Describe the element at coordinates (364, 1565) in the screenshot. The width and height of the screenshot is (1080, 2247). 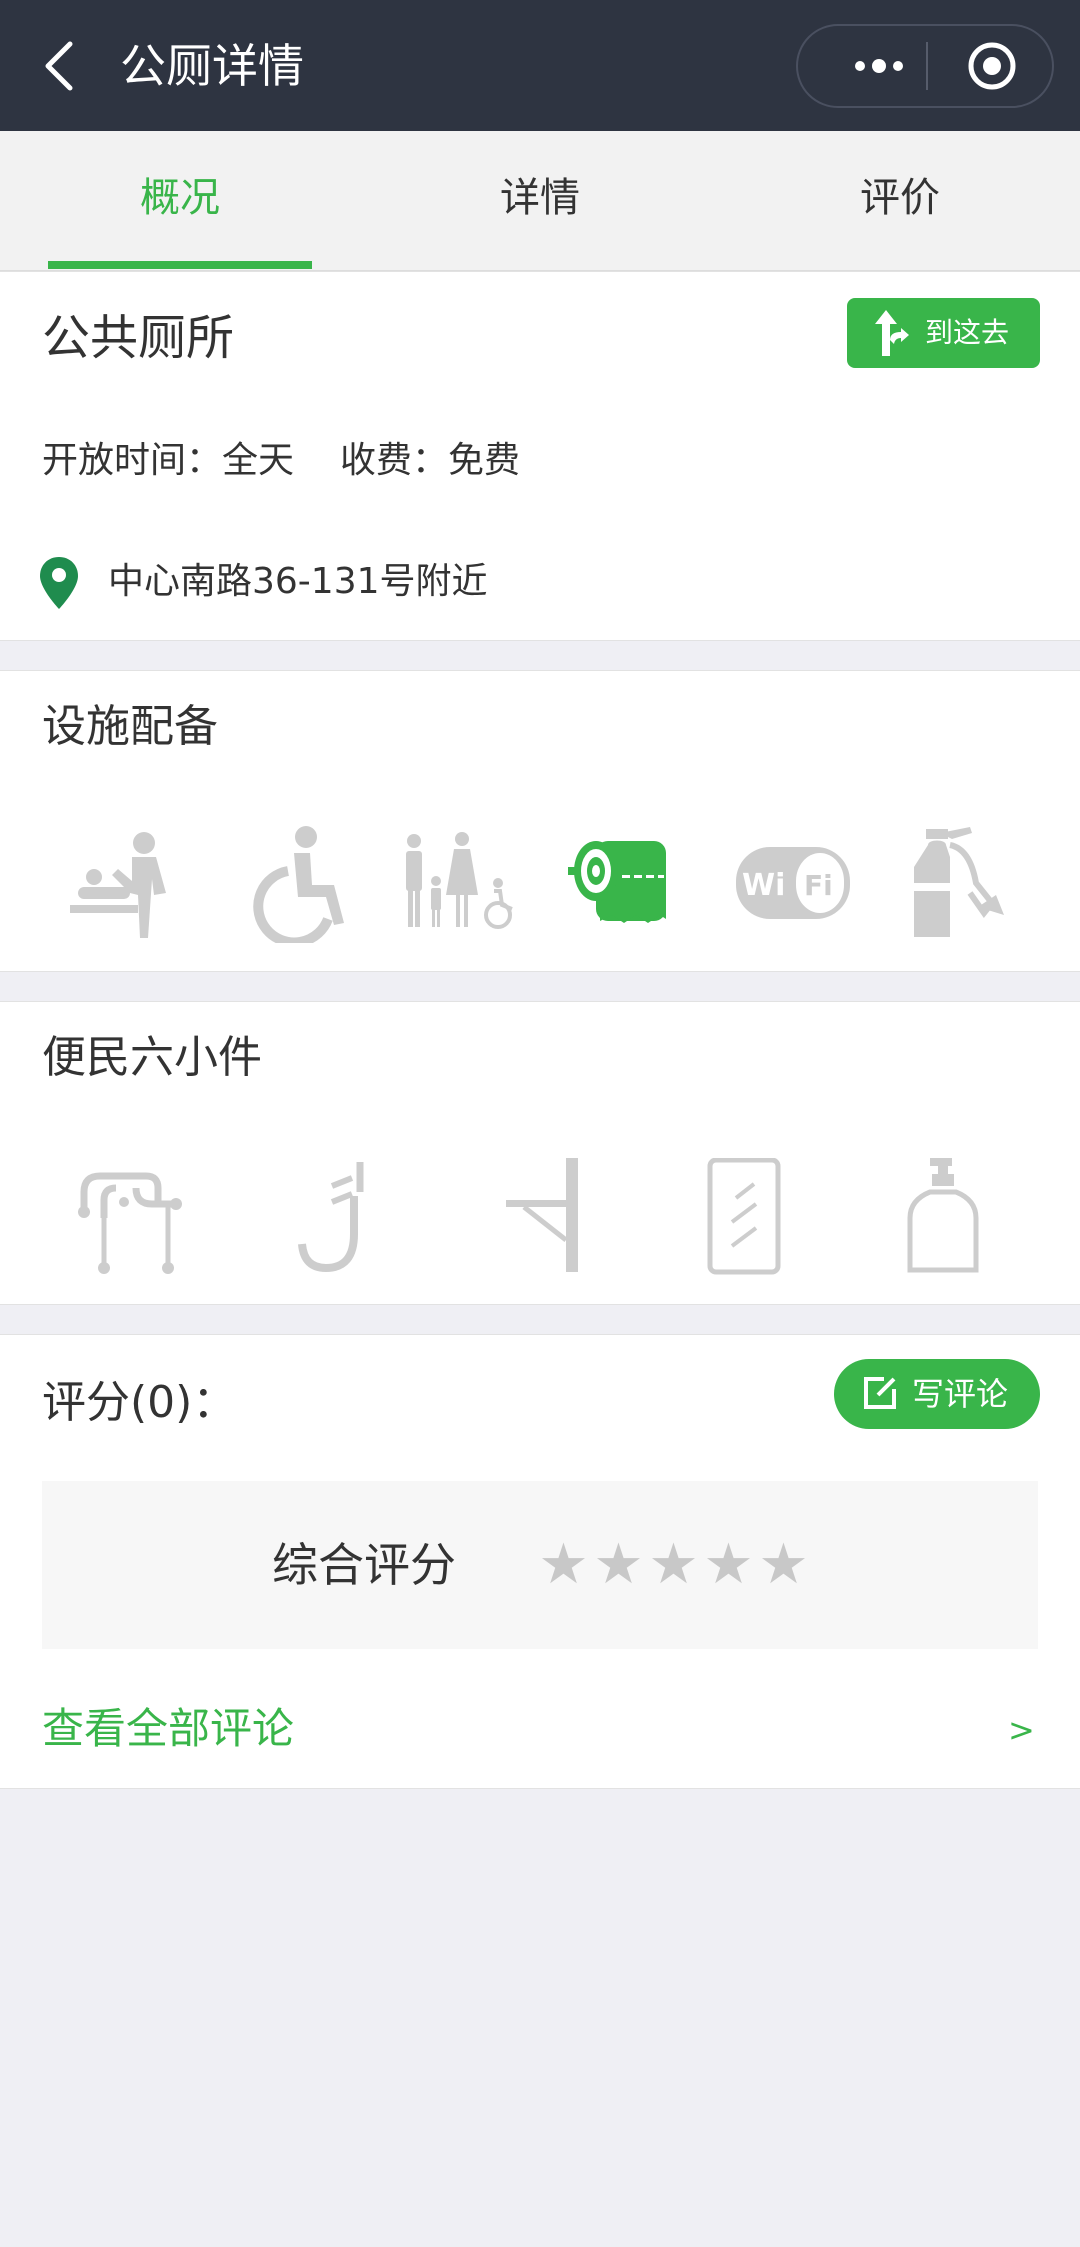
I see `overall-score-label: 综合评分` at that location.